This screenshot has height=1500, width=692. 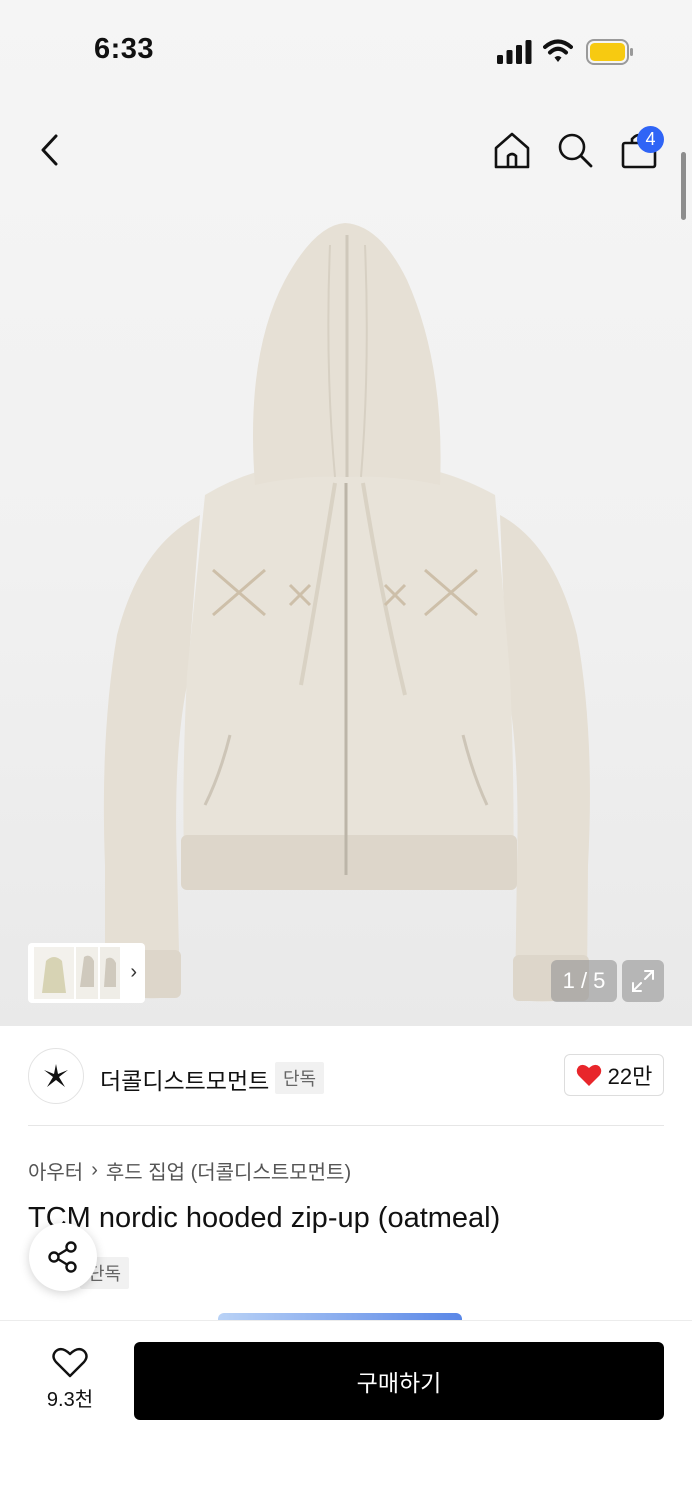 I want to click on heart-filled-icon, so click(x=588, y=1075).